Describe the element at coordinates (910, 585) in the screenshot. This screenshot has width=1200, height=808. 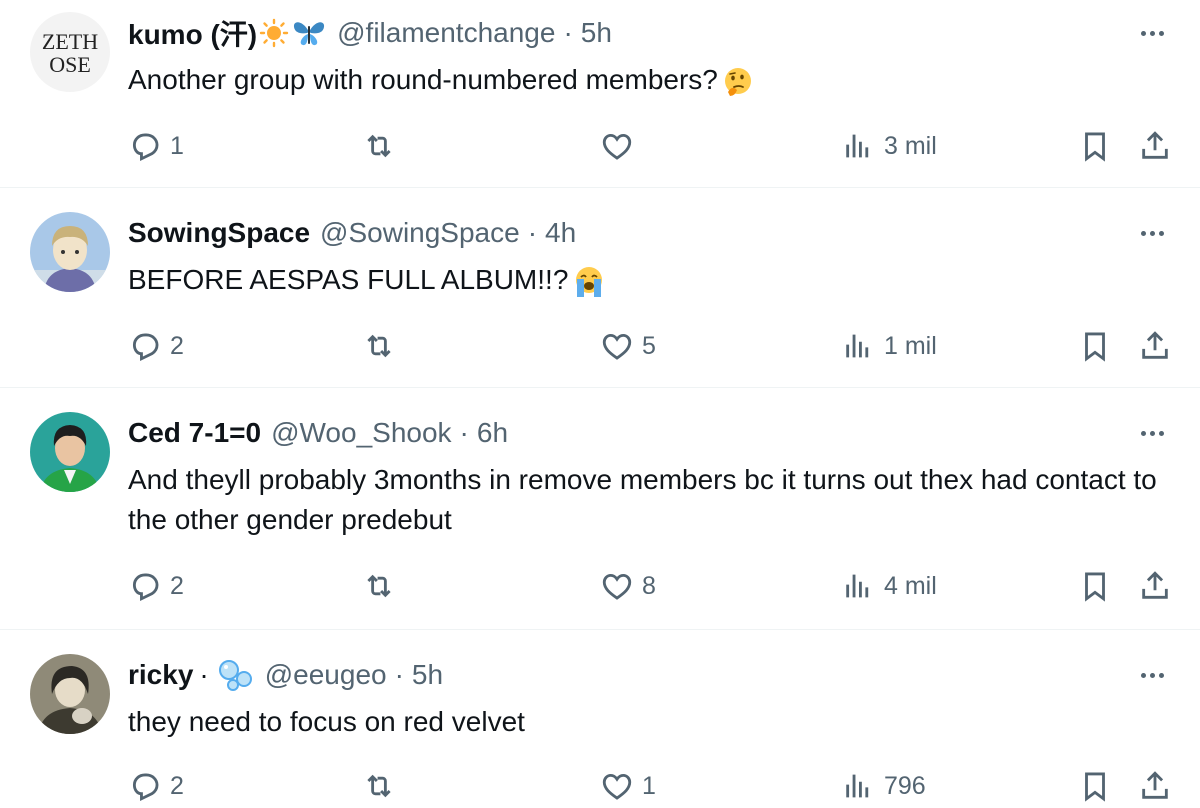
I see `views-count: 4 mil` at that location.